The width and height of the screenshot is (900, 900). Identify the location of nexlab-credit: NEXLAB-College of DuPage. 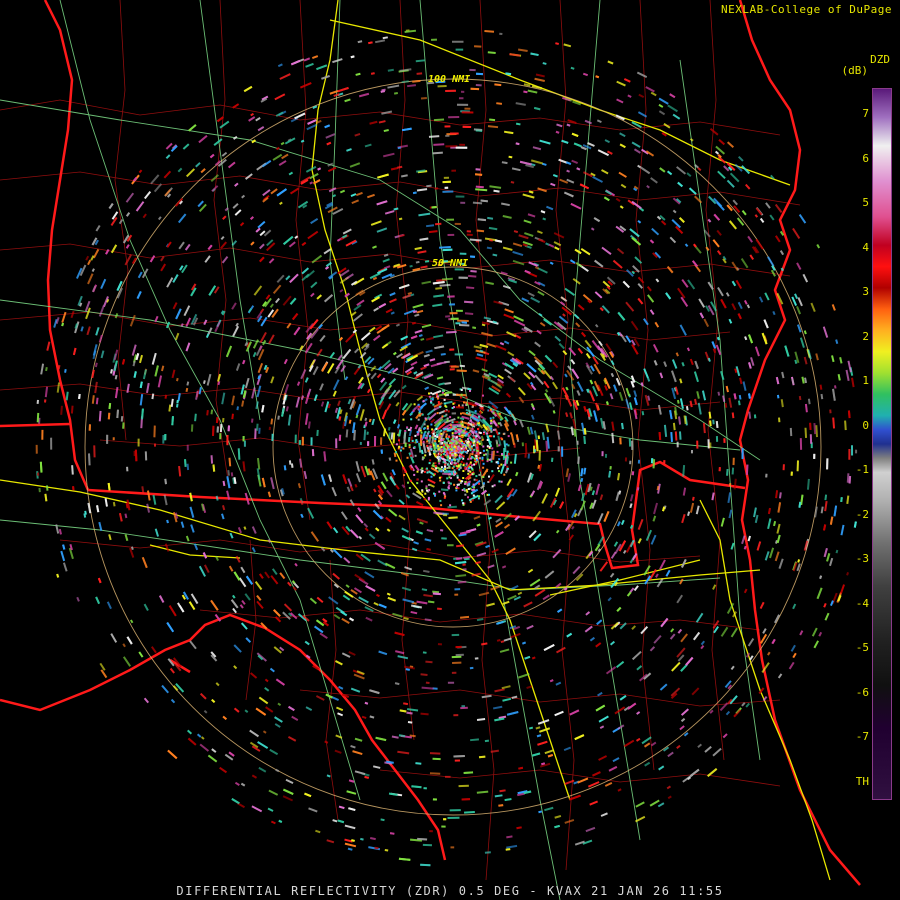
(806, 9).